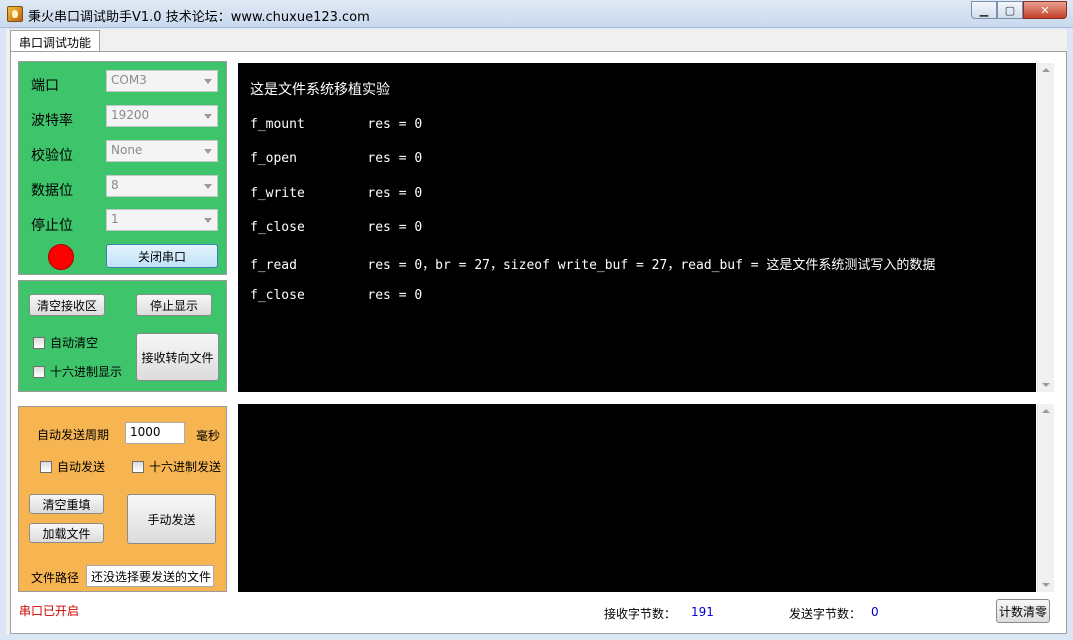  What do you see at coordinates (150, 576) in the screenshot?
I see `file-path-input: 还没选择要发送的文件` at bounding box center [150, 576].